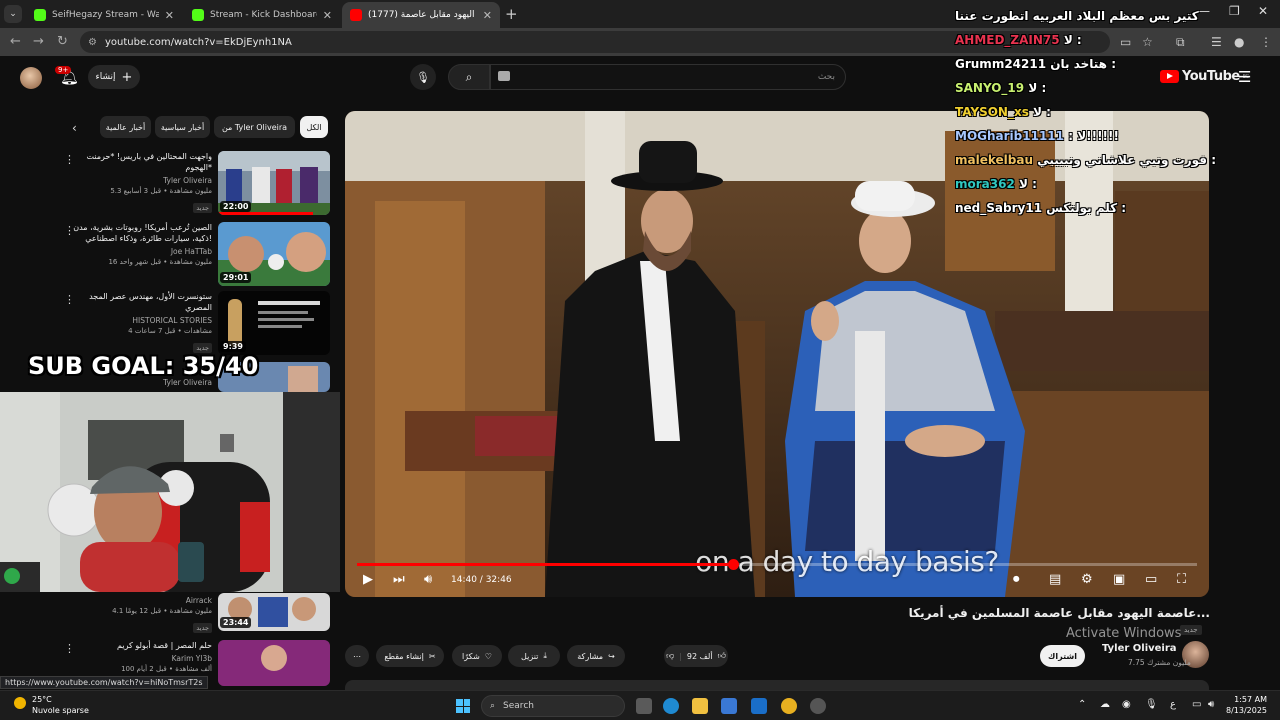 This screenshot has height=720, width=1280. Describe the element at coordinates (15, 41) in the screenshot. I see `back-arrow-icon: ←` at that location.